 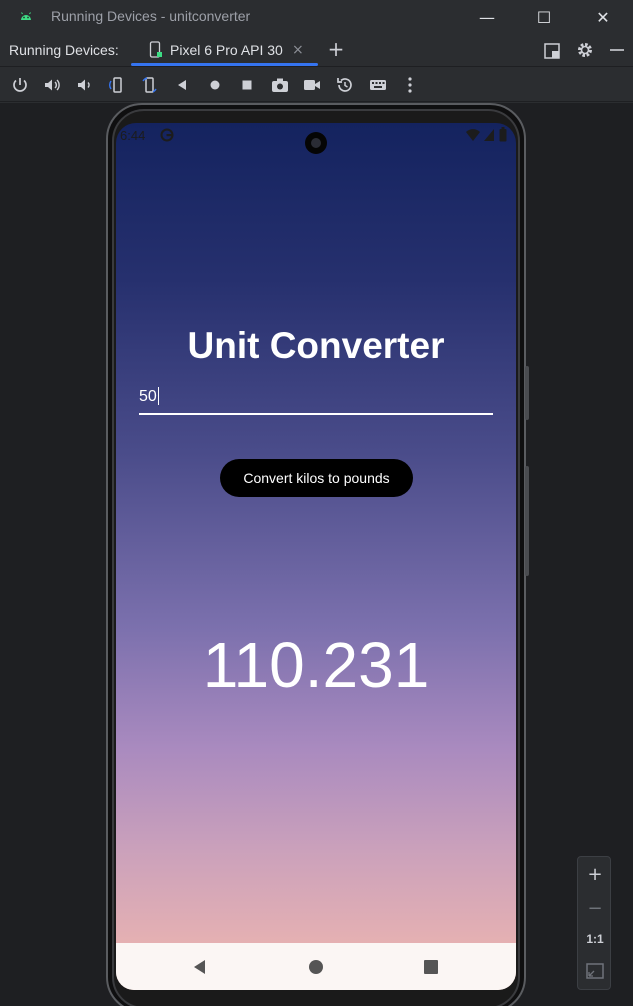 I want to click on rotate-right-icon, so click(x=150, y=85).